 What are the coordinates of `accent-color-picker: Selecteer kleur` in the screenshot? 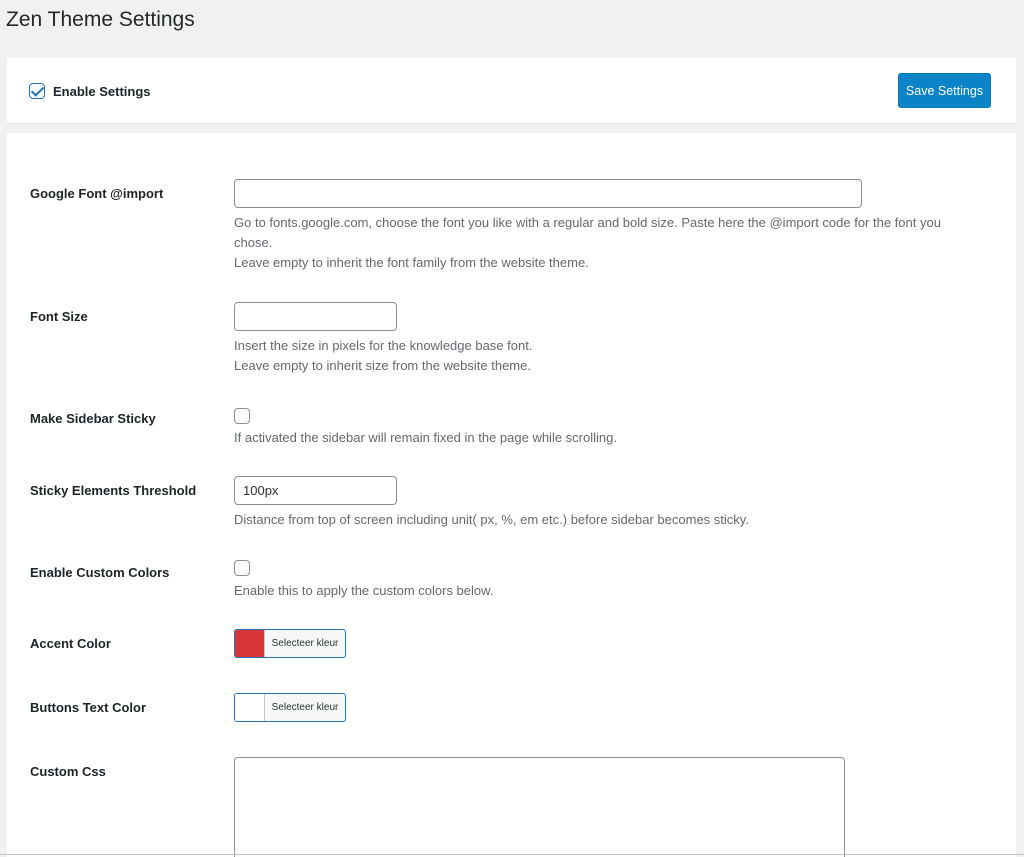 It's located at (290, 643).